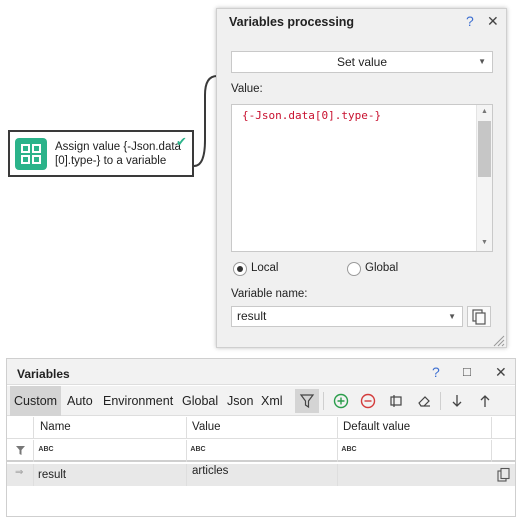 Image resolution: width=522 pixels, height=522 pixels. What do you see at coordinates (181, 141) in the screenshot?
I see `checkmark-icon: ✔` at bounding box center [181, 141].